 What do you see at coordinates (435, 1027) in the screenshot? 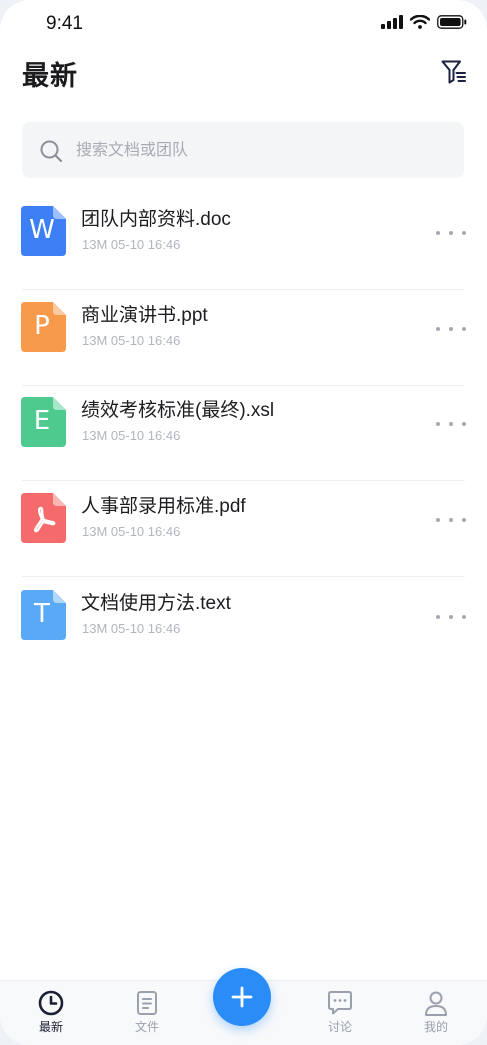
I see `tab-label: 我的` at bounding box center [435, 1027].